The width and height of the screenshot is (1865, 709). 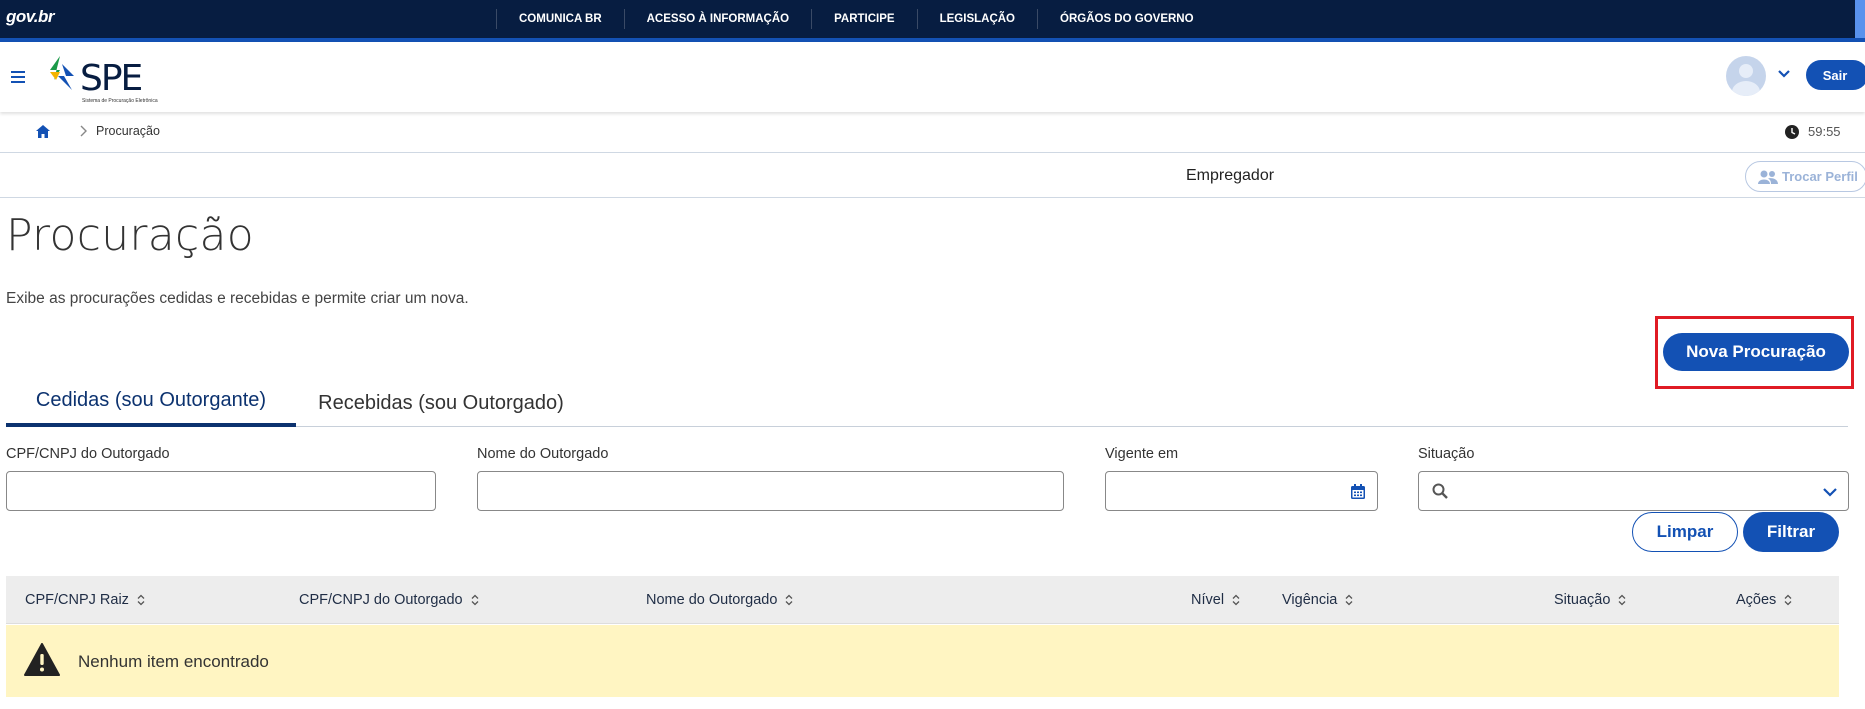 What do you see at coordinates (1824, 131) in the screenshot?
I see `session-timer: 59:55` at bounding box center [1824, 131].